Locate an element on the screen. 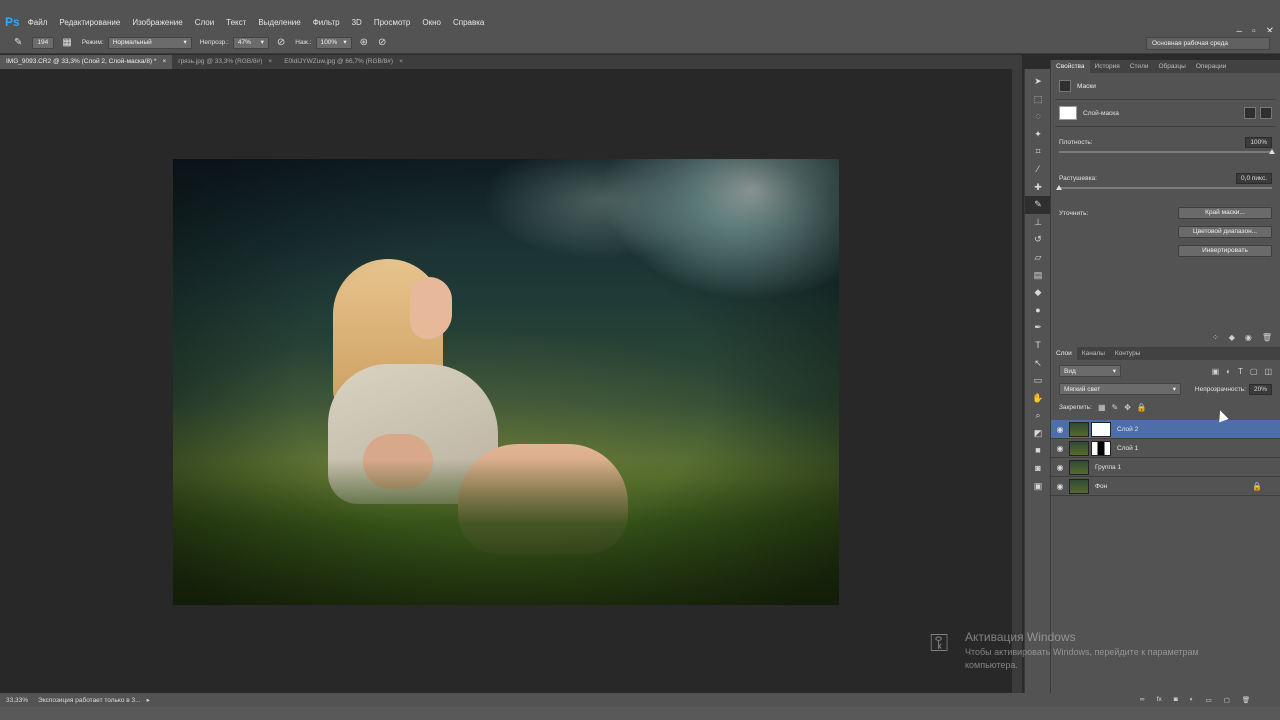  add-mask-icon: ◙ is located at coordinates (1176, 700).